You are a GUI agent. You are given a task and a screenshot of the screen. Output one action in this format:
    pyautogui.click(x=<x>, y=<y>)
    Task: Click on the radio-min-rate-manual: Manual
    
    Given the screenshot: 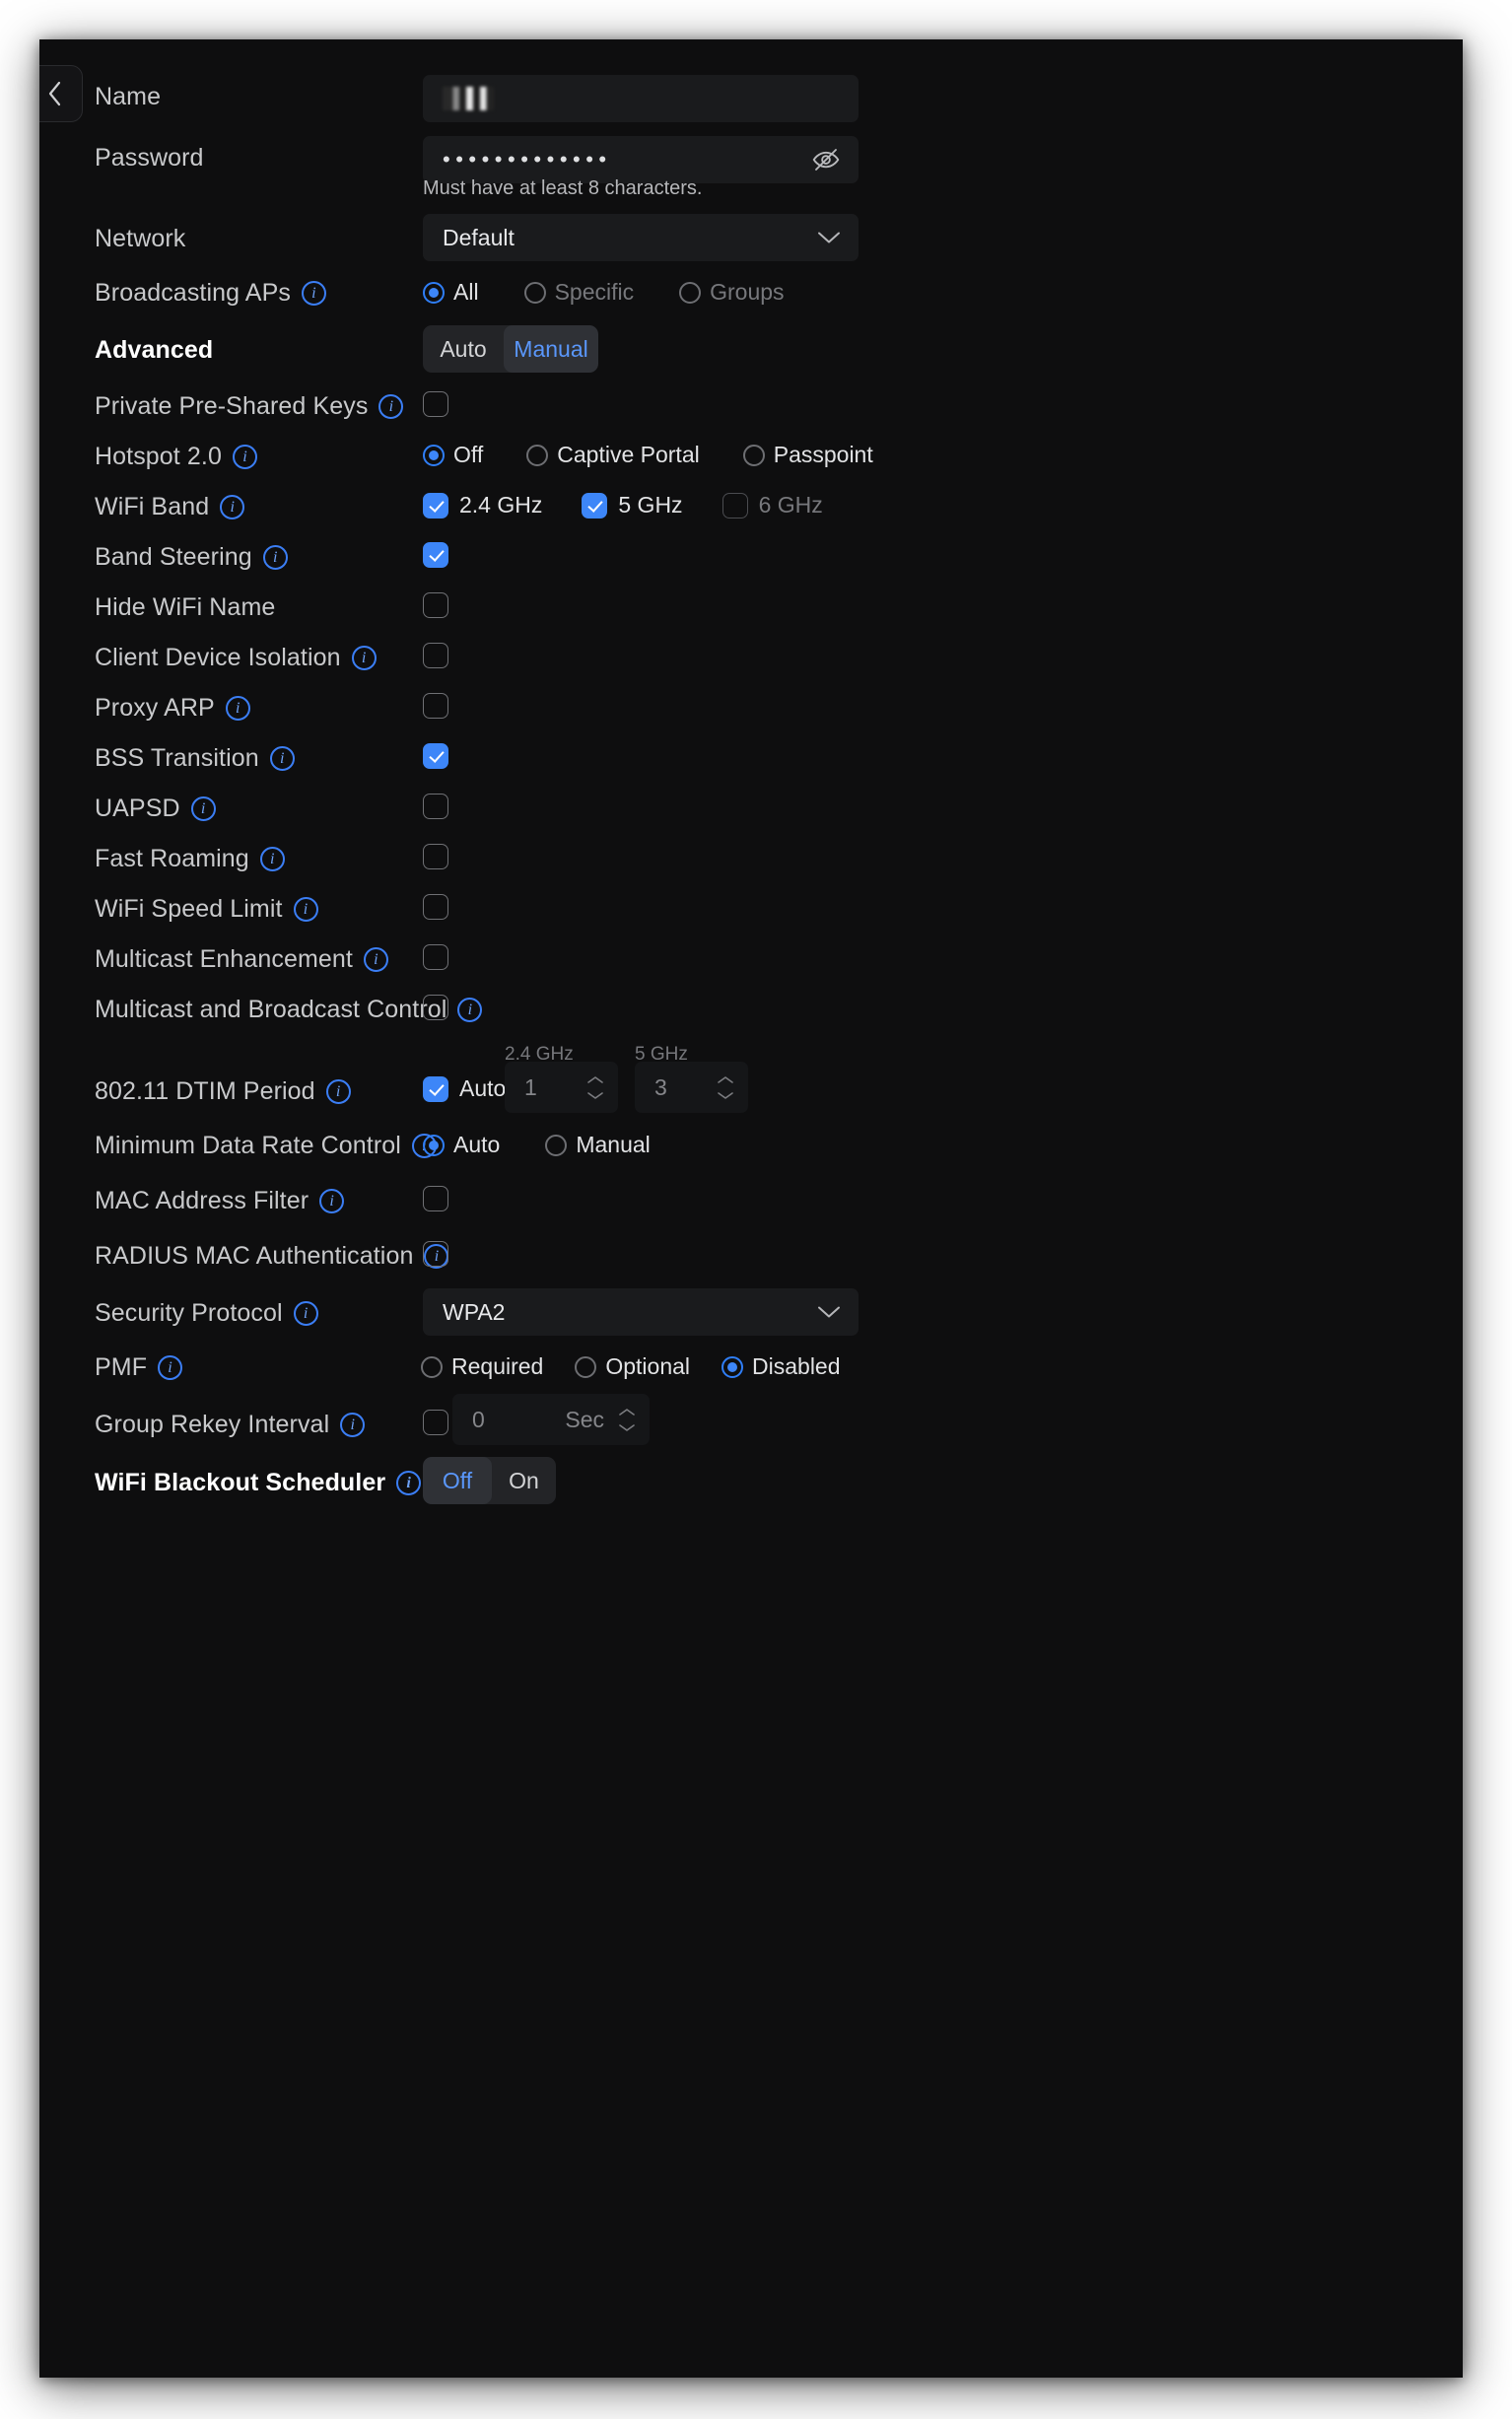 What is the action you would take?
    pyautogui.click(x=598, y=1145)
    